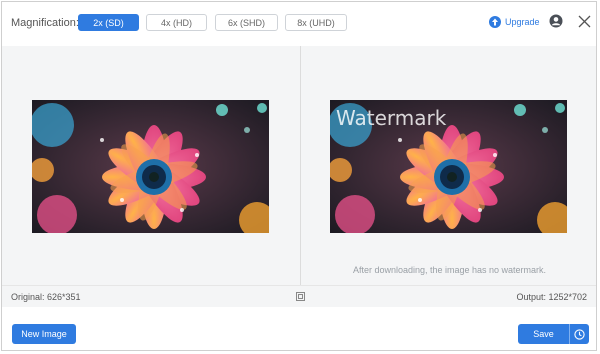 The height and width of the screenshot is (354, 600). Describe the element at coordinates (46, 297) in the screenshot. I see `original-size: Original: 626*351` at that location.